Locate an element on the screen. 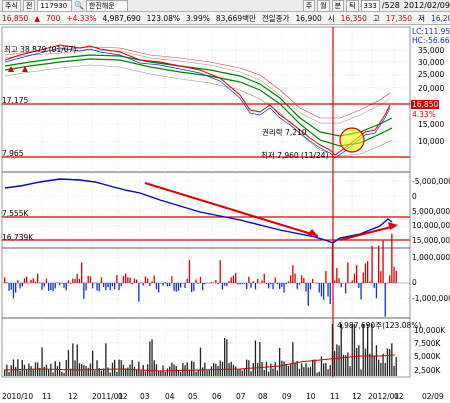  time-axis-tick: 09 is located at coordinates (287, 396).